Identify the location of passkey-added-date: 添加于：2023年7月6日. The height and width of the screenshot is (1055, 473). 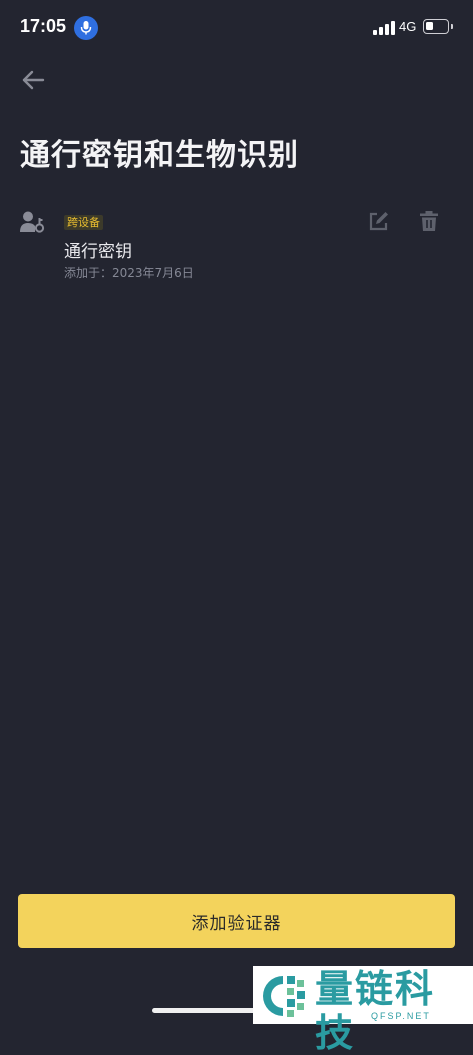
(129, 273).